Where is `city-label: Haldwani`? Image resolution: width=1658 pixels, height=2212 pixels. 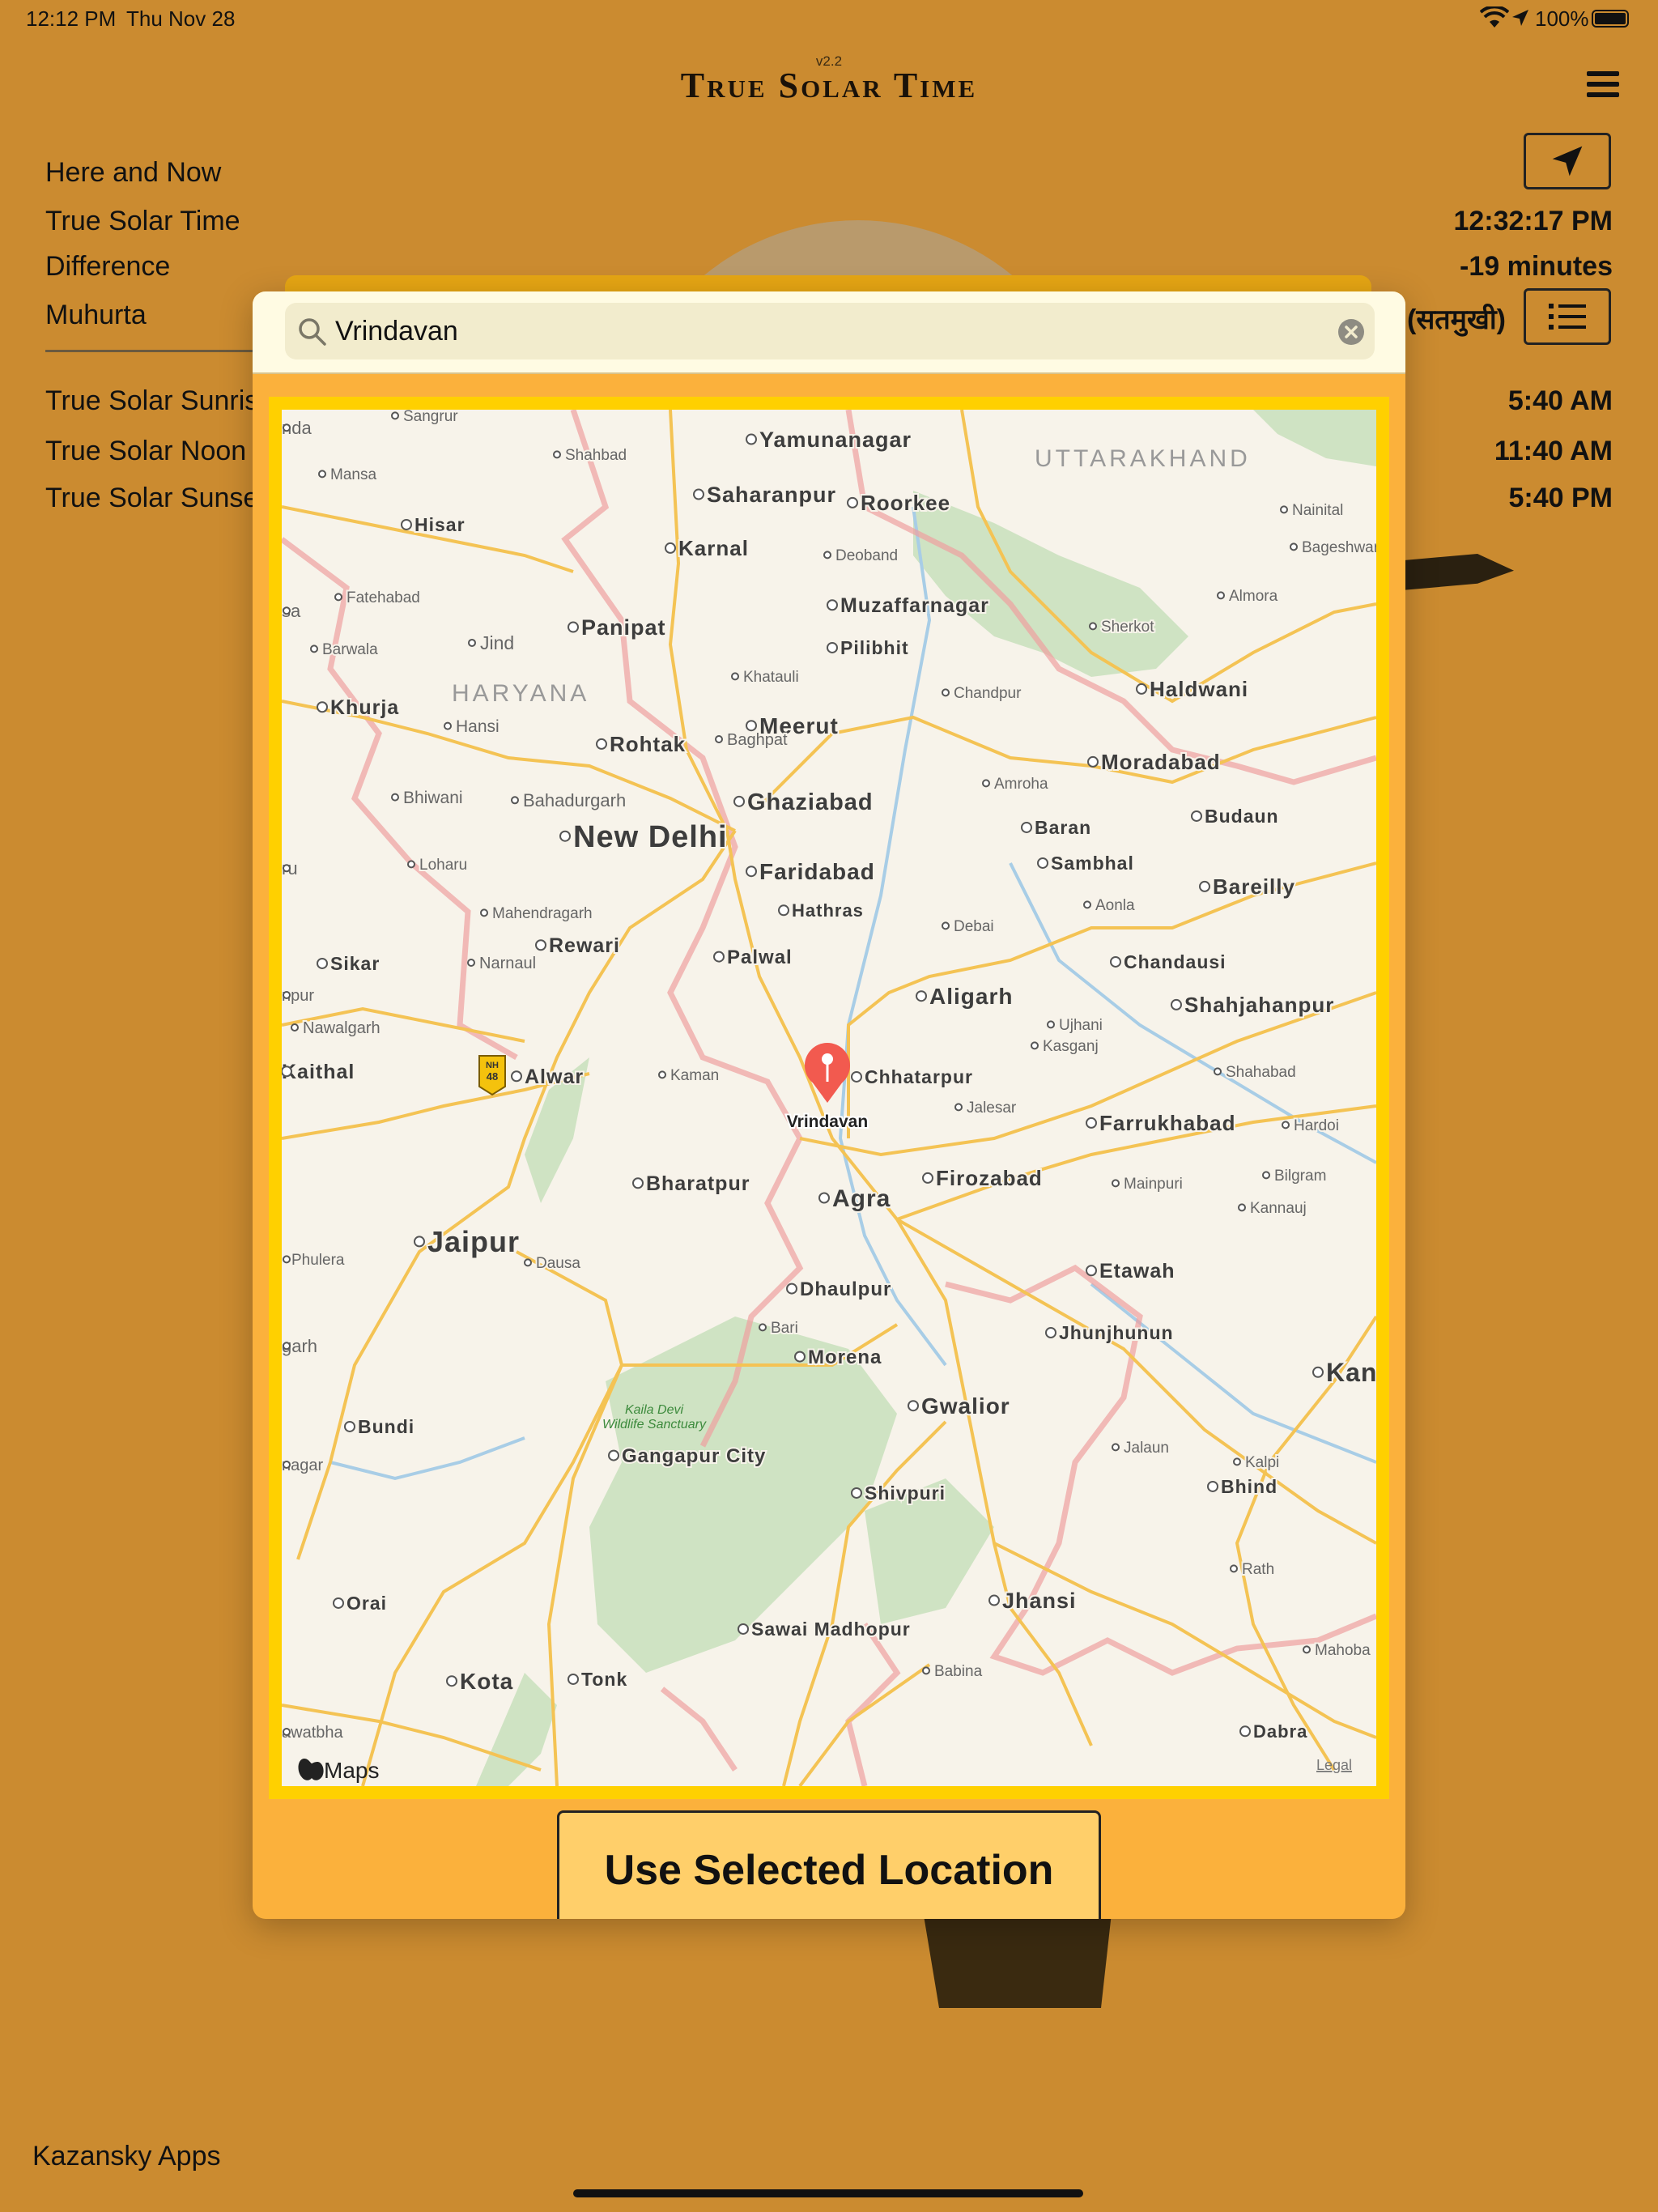 city-label: Haldwani is located at coordinates (1199, 689).